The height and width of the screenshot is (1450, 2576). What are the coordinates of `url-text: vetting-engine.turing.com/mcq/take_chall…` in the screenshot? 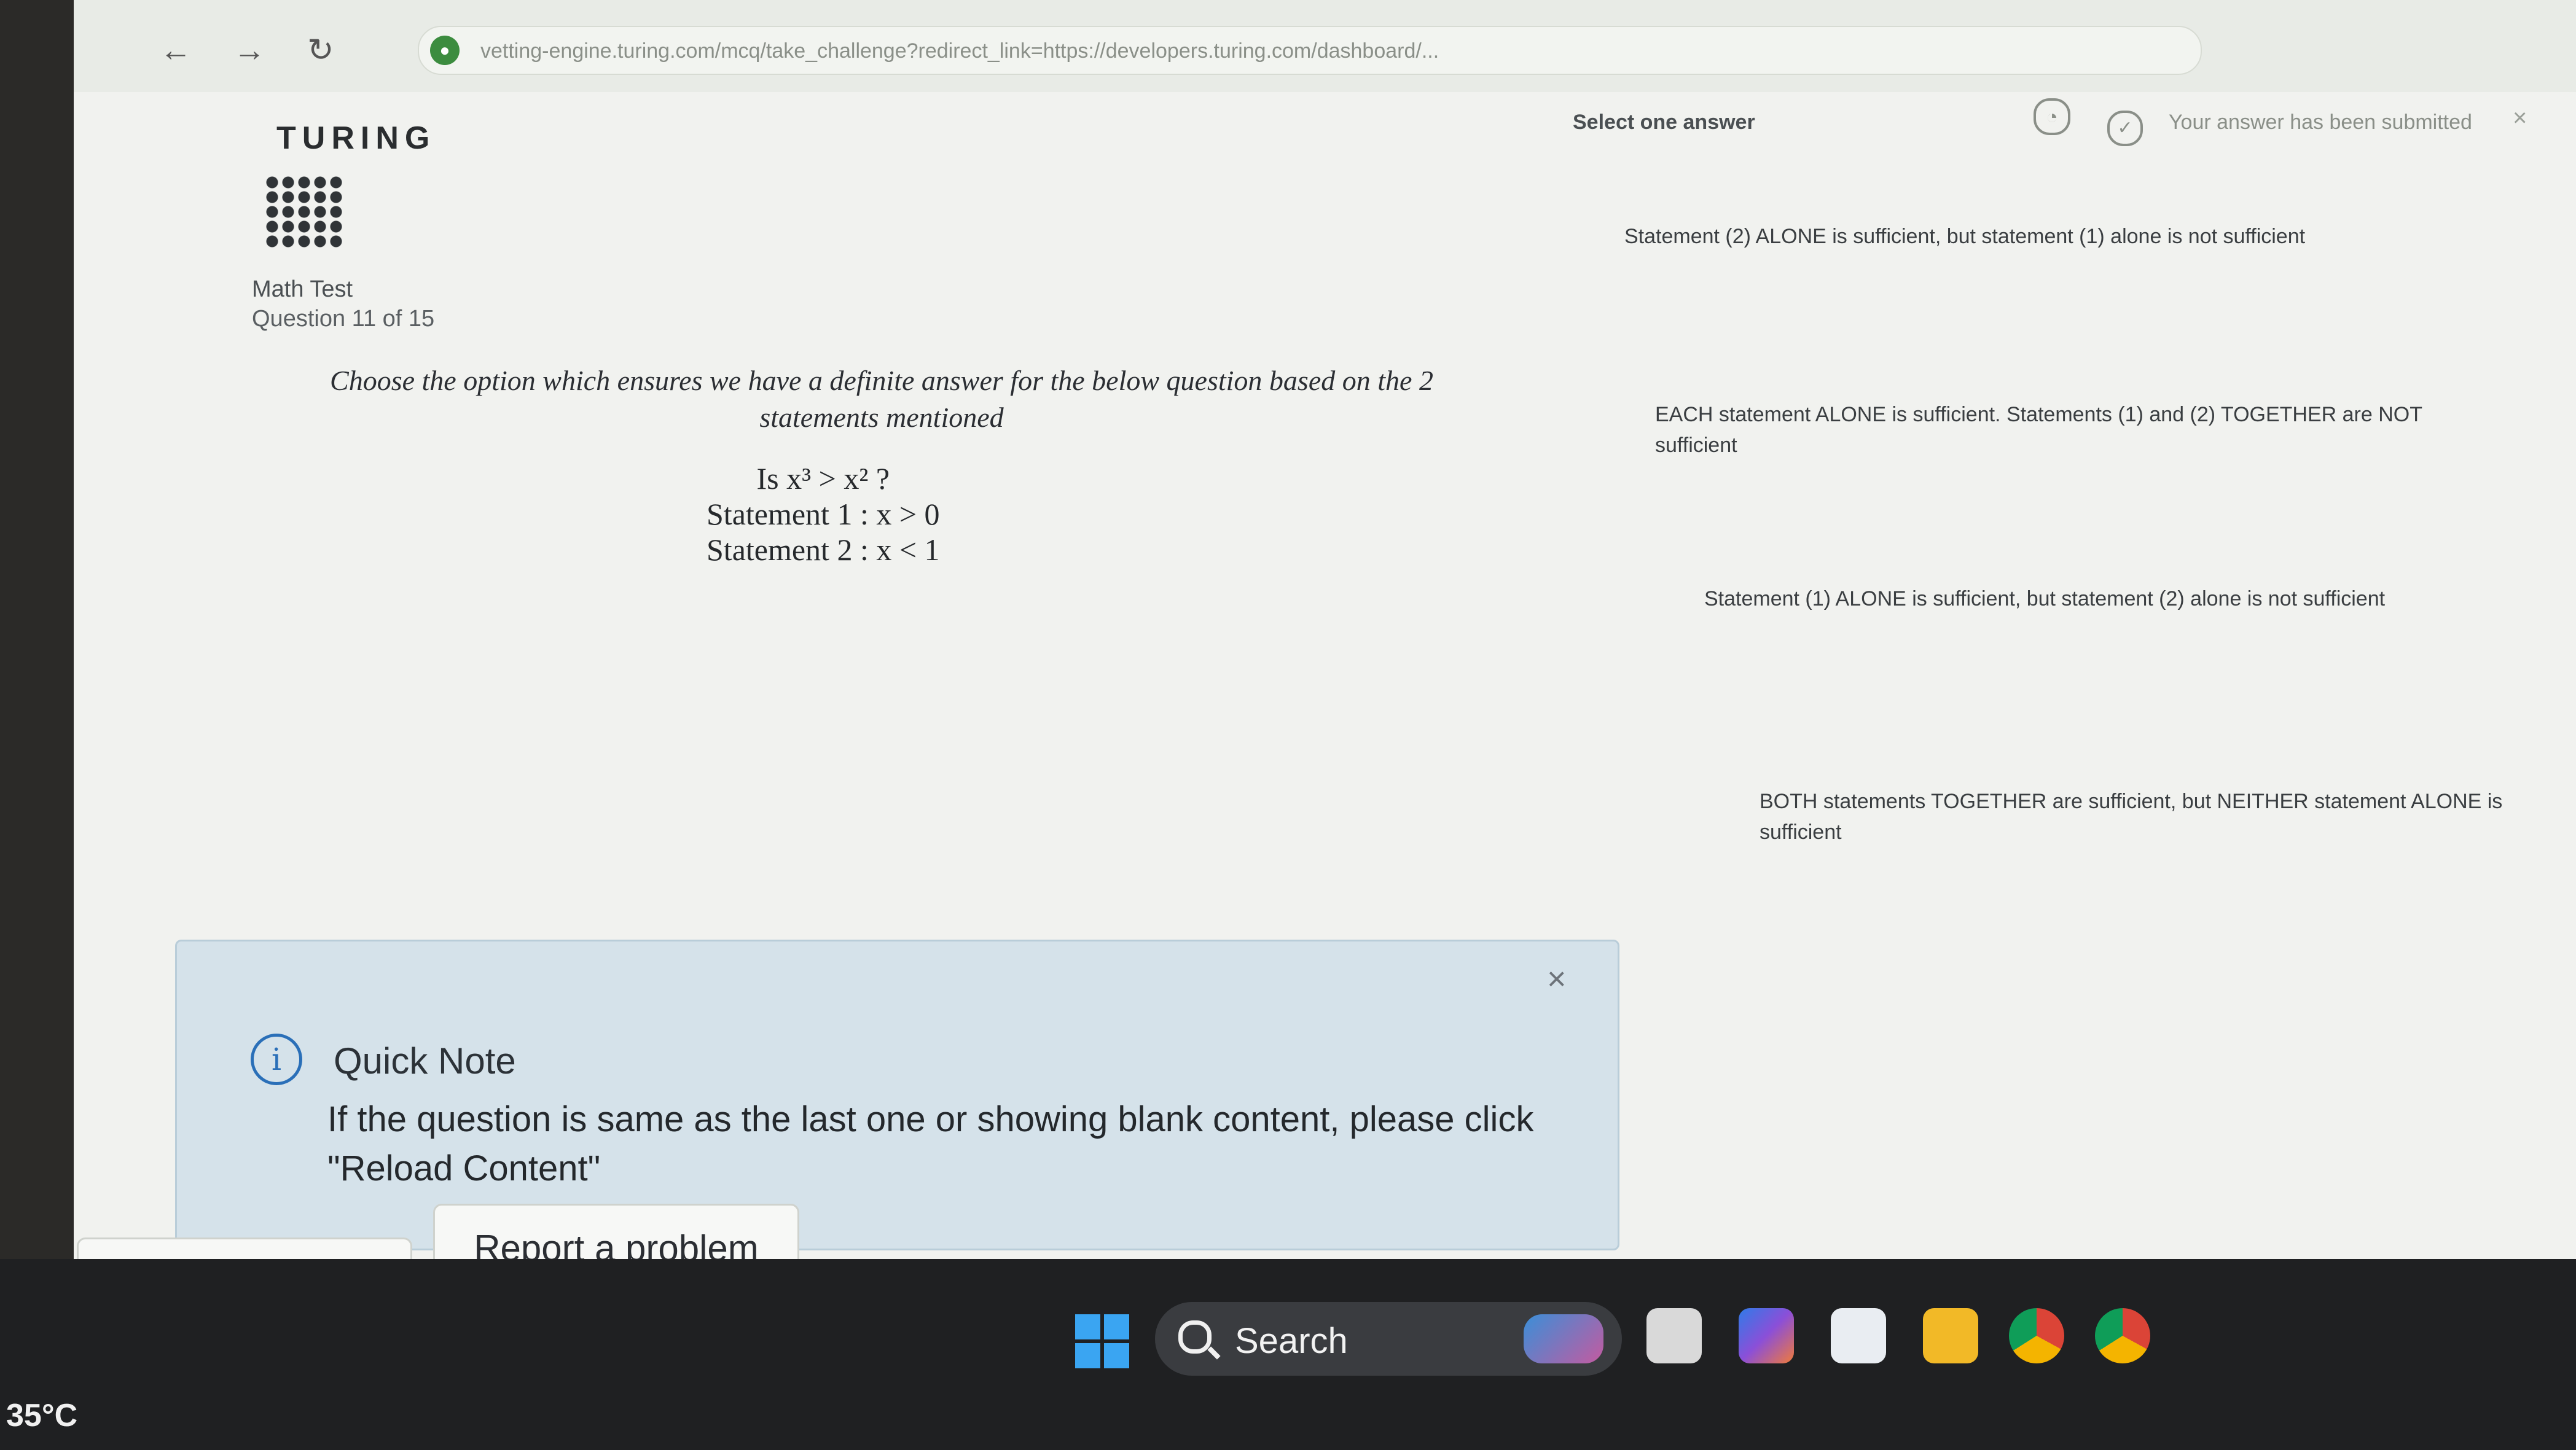 It's located at (1334, 51).